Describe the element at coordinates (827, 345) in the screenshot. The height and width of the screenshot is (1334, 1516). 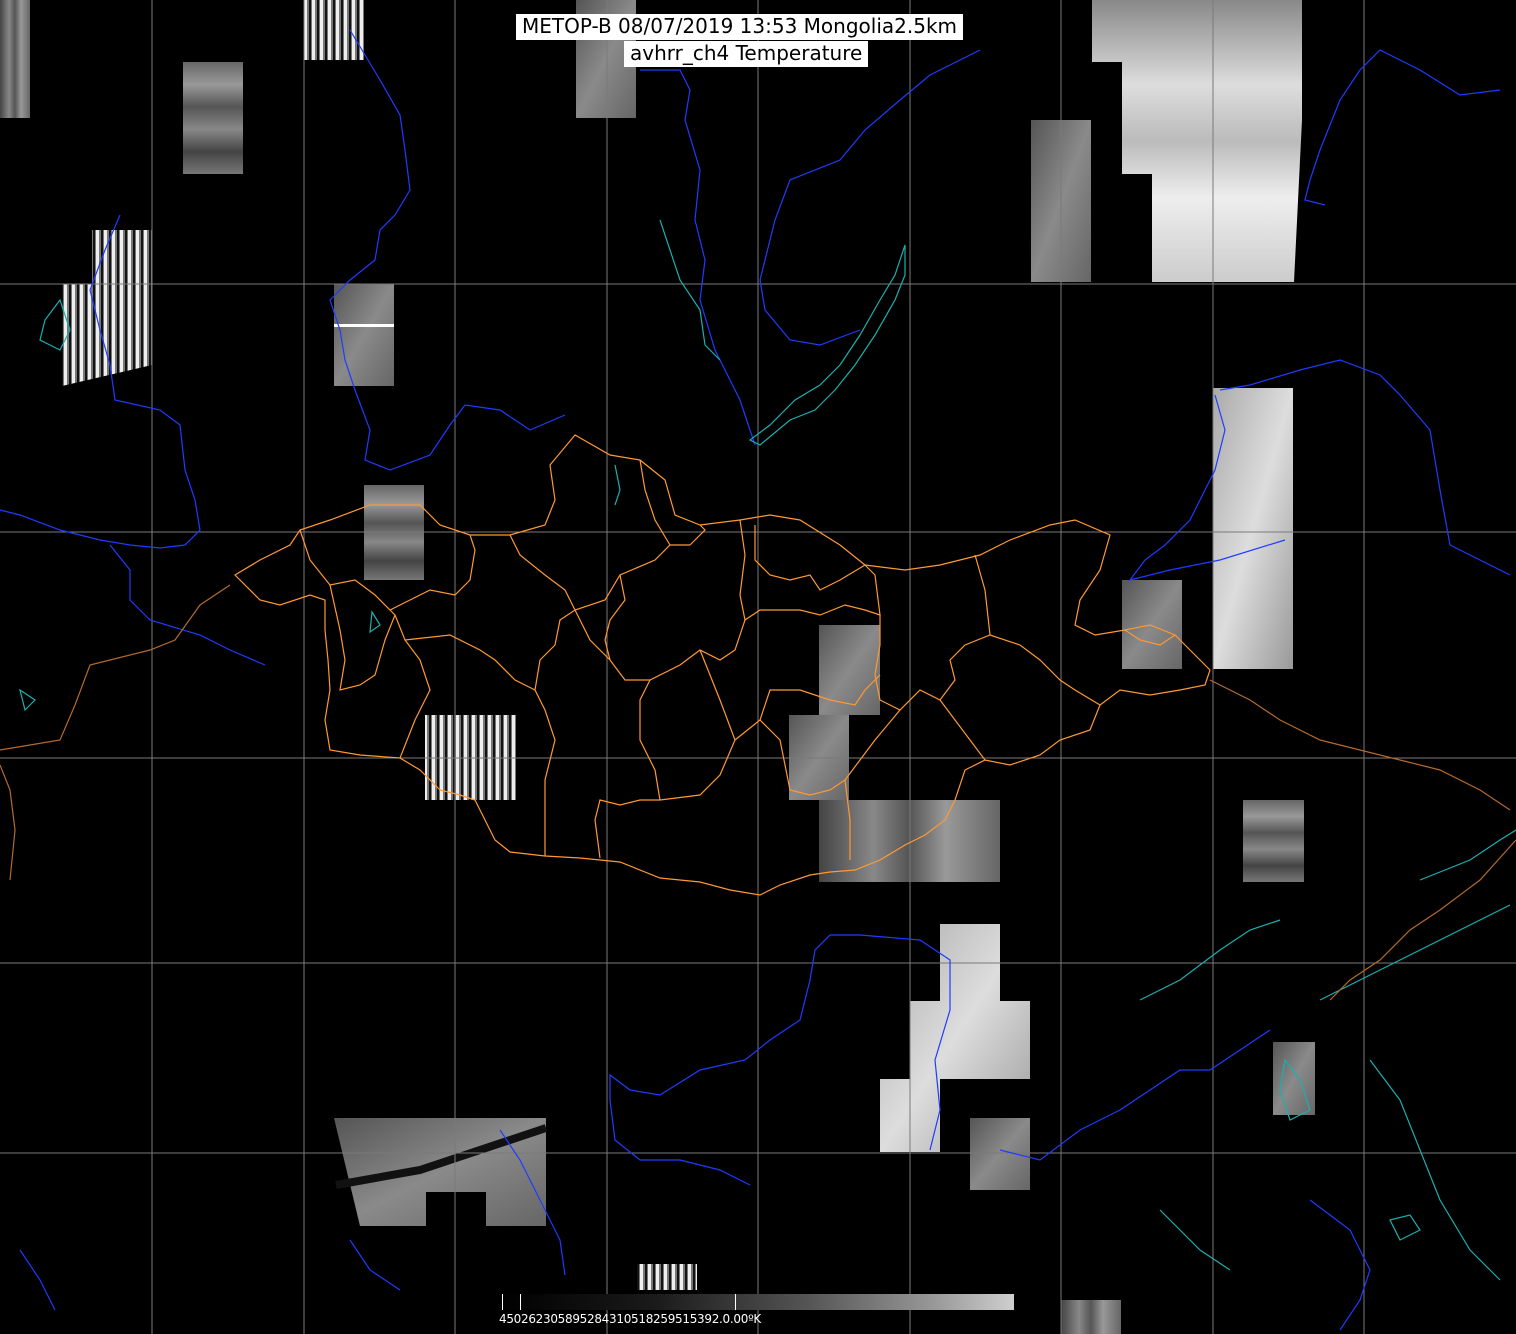
I see `lake-baikal` at that location.